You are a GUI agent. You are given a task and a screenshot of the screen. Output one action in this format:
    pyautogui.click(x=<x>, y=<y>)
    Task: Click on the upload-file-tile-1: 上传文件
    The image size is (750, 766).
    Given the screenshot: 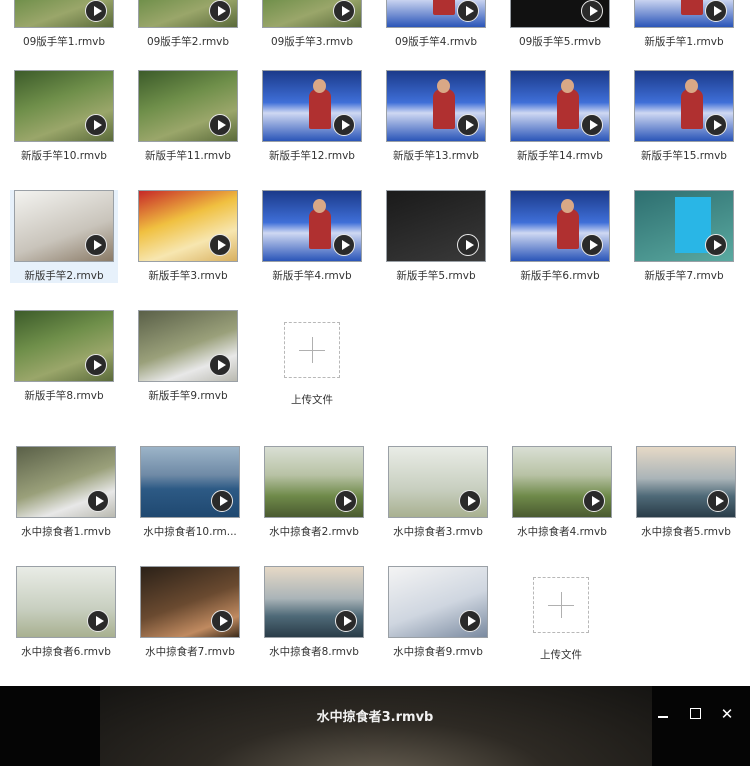 What is the action you would take?
    pyautogui.click(x=312, y=359)
    